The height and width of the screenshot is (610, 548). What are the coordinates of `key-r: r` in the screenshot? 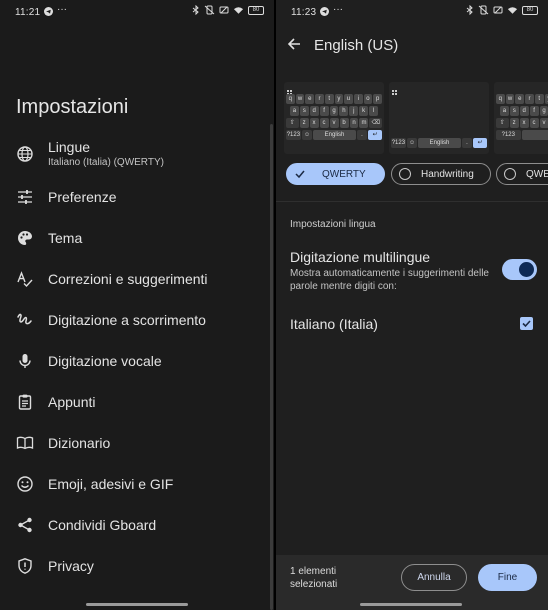 It's located at (529, 99).